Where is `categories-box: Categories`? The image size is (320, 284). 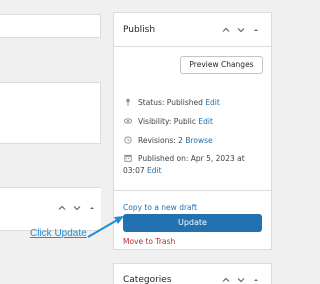
categories-box: Categories is located at coordinates (192, 273).